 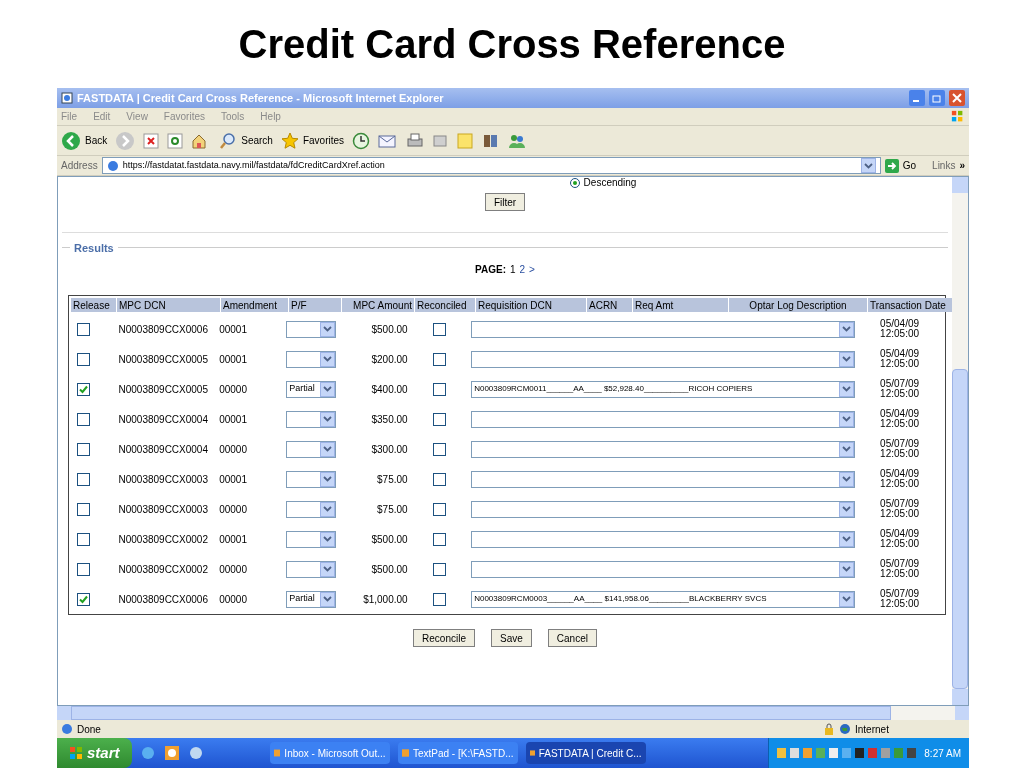 What do you see at coordinates (532, 269) in the screenshot?
I see `next-page-link: >` at bounding box center [532, 269].